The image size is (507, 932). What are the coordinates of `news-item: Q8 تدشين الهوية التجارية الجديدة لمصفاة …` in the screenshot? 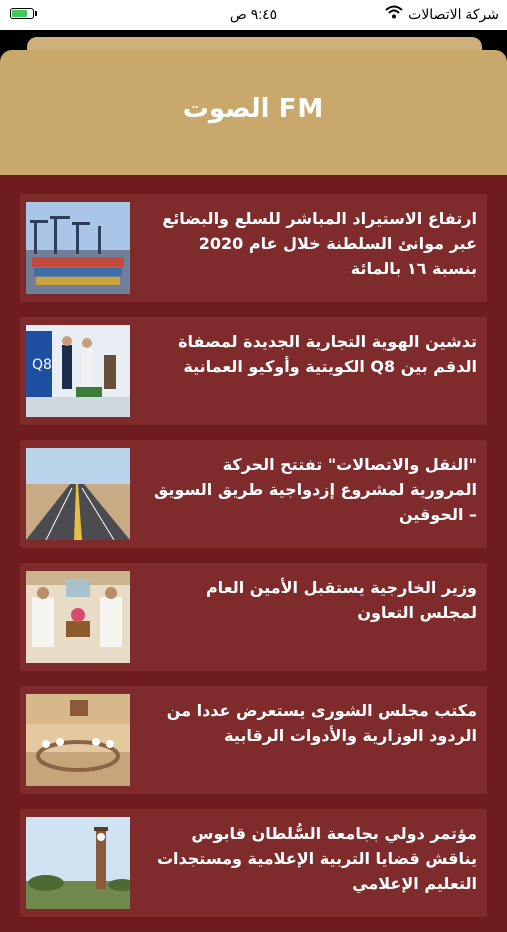 It's located at (253, 371).